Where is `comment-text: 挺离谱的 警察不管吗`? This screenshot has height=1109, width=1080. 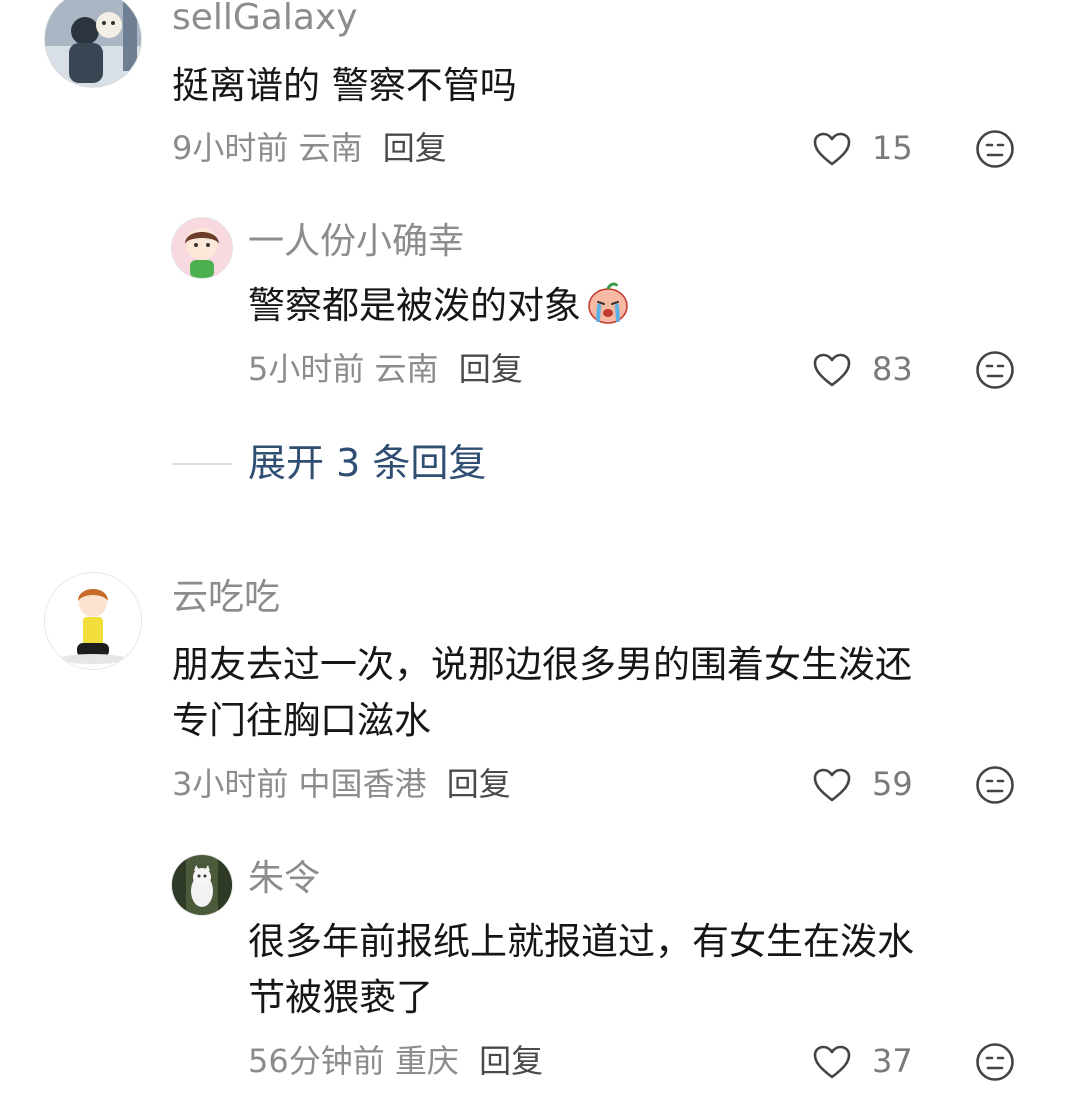 comment-text: 挺离谱的 警察不管吗 is located at coordinates (344, 85).